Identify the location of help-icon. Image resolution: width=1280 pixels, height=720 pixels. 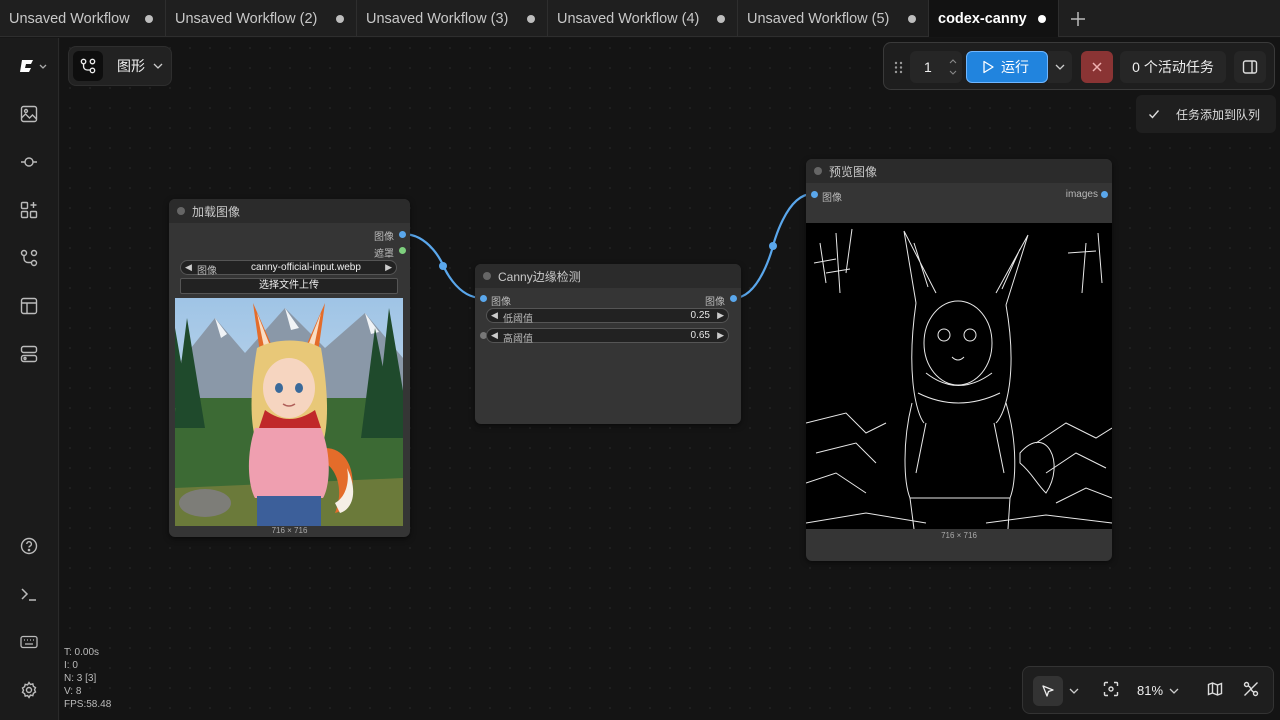
(29, 546).